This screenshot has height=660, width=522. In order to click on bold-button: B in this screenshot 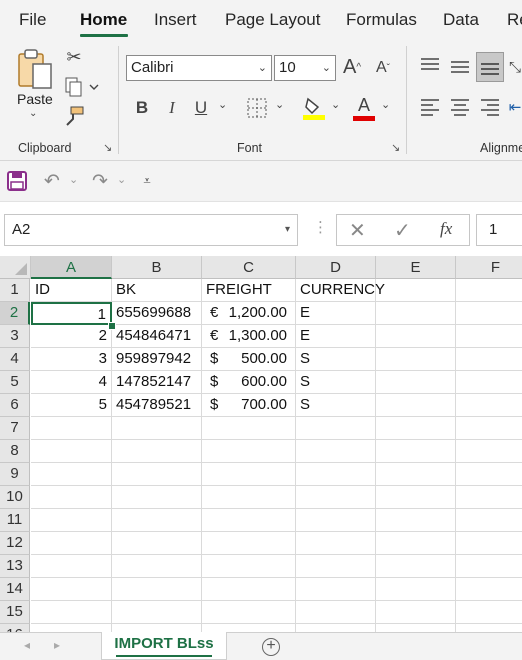, I will do `click(142, 108)`.